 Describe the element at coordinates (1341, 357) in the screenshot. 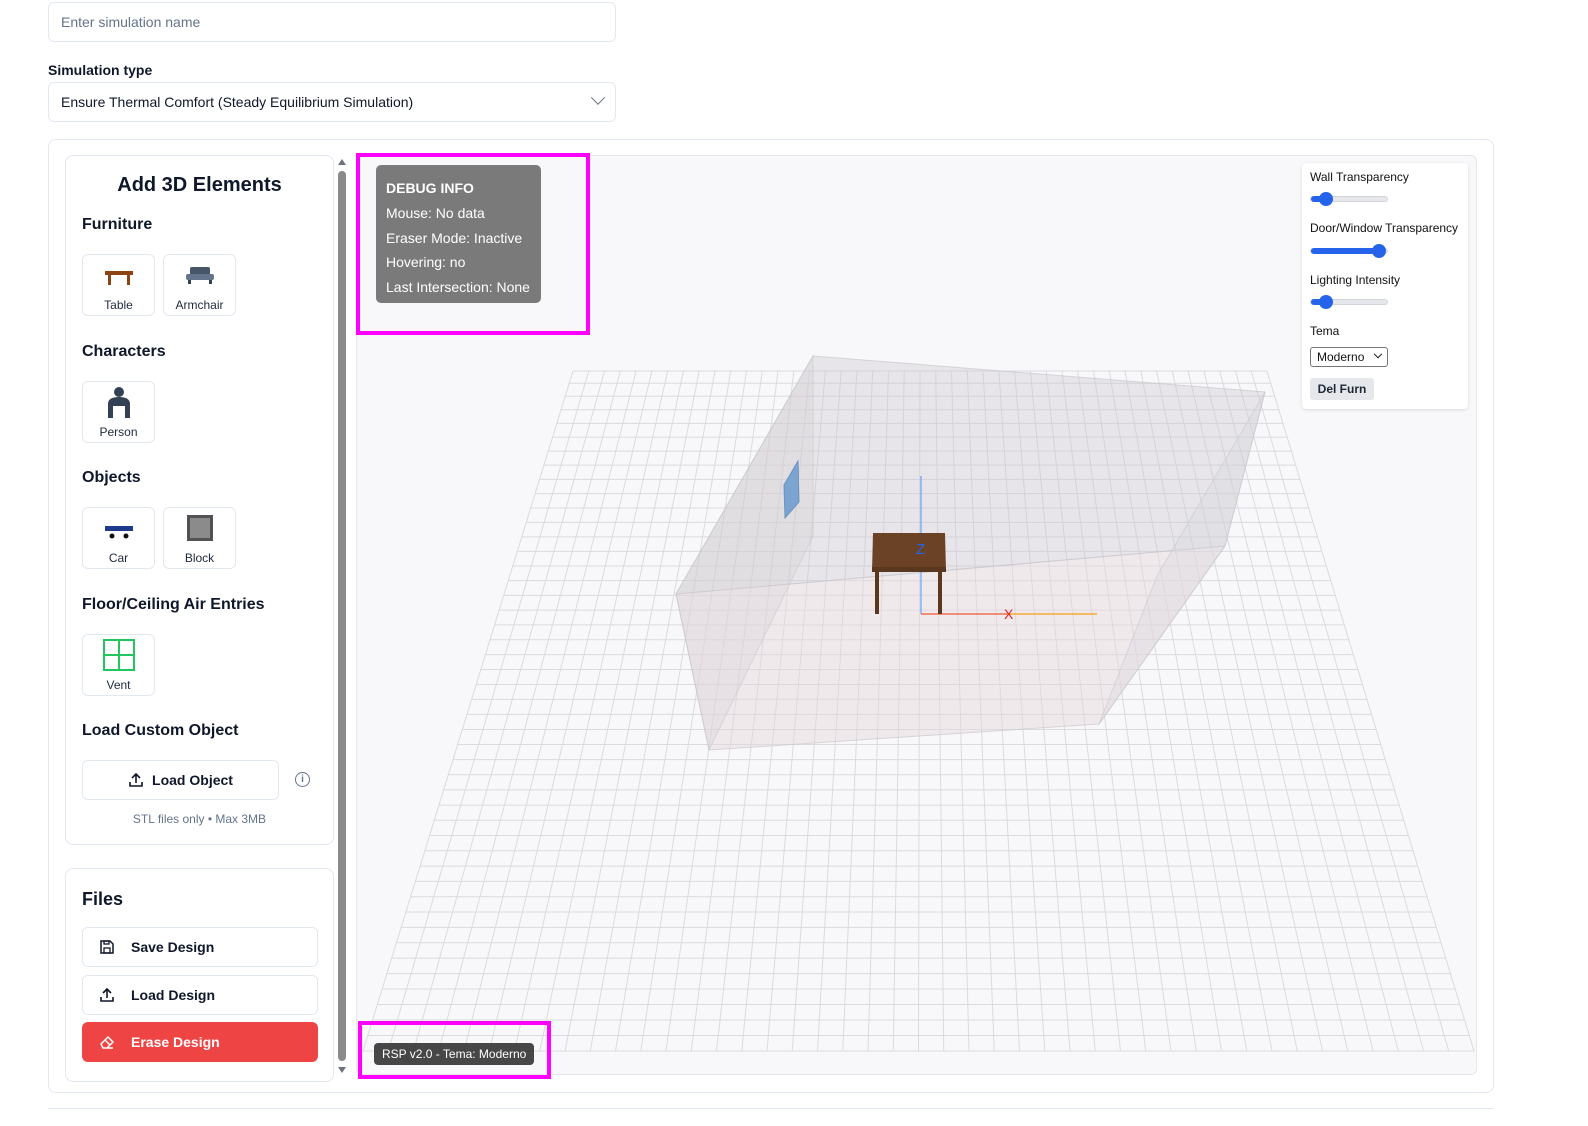

I see `tema-value: Moderno` at that location.